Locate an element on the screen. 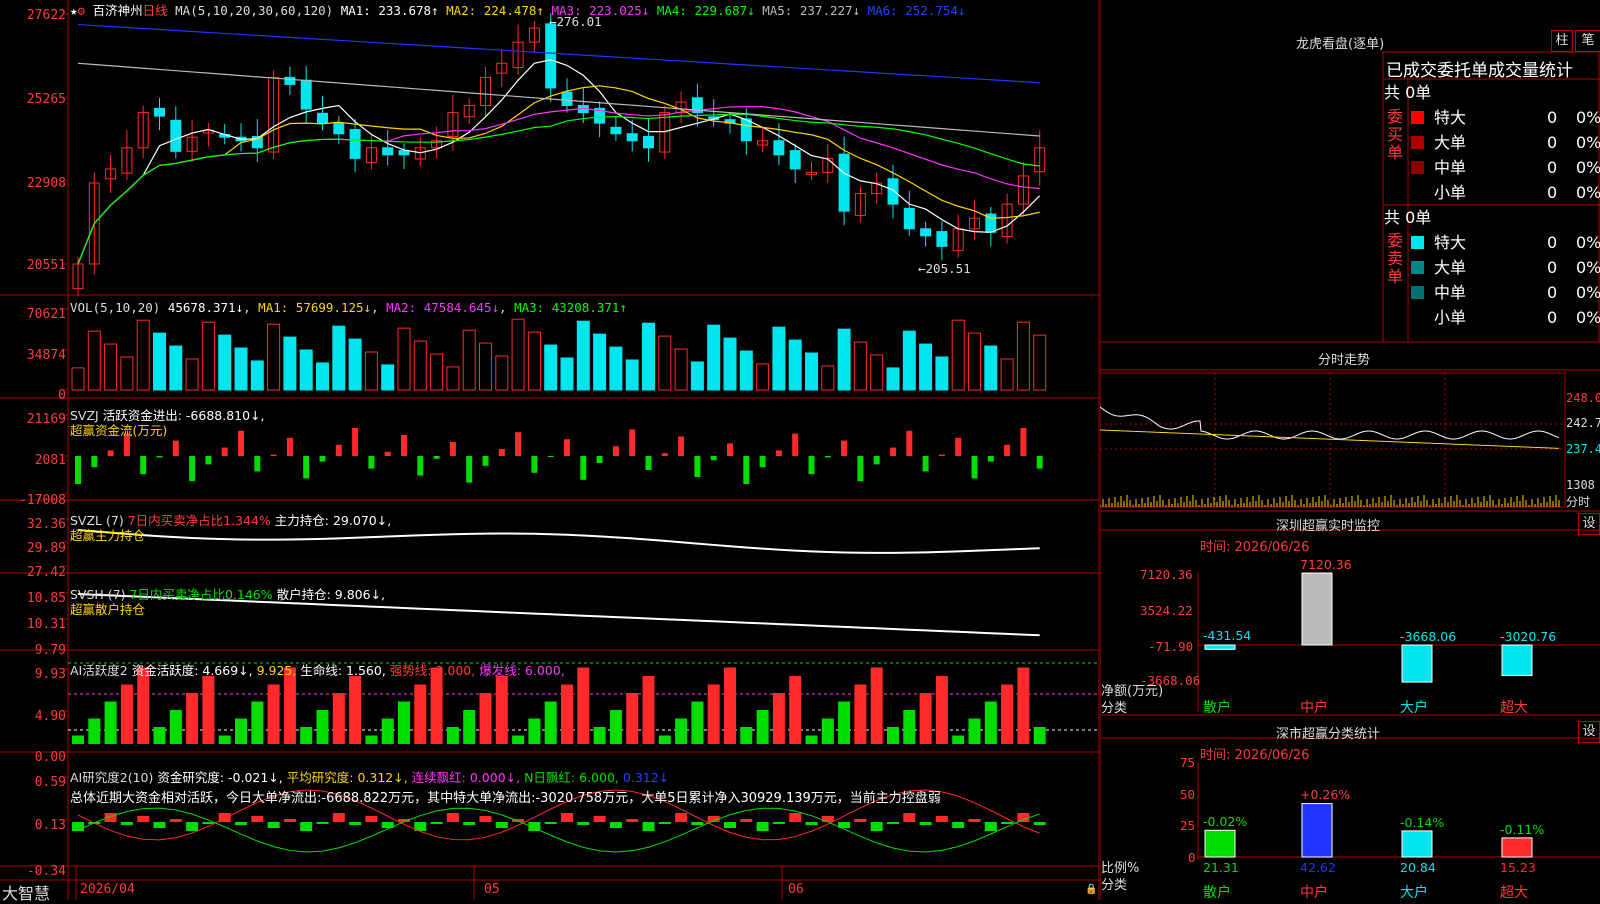 This screenshot has height=904, width=1600. bar-mode-button: 柱 is located at coordinates (1562, 41).